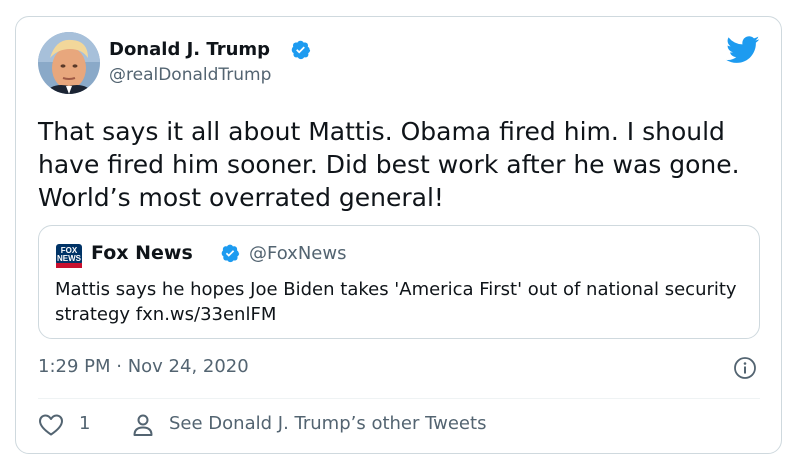  I want to click on author-handle: @realDonaldTrump, so click(190, 75).